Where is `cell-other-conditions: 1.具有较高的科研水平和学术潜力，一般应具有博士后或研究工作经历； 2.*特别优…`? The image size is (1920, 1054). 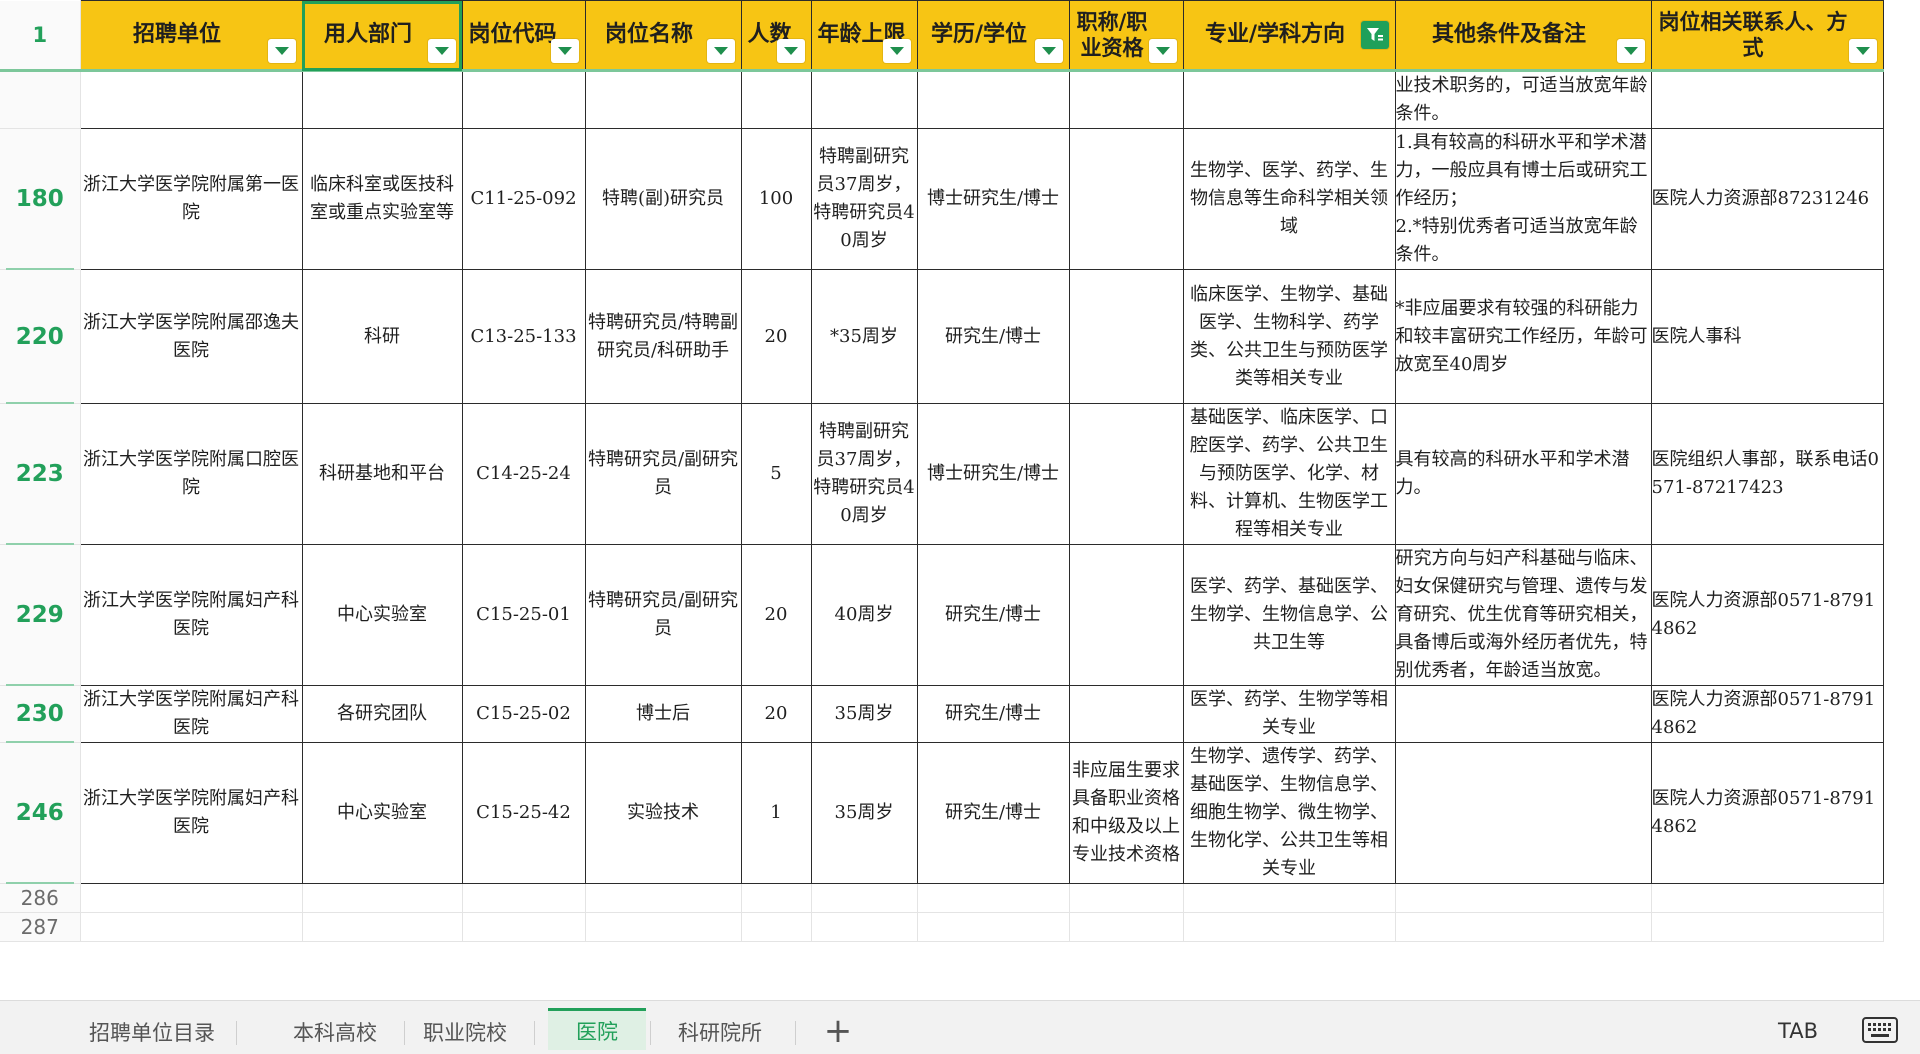
cell-other-conditions: 1.具有较高的科研水平和学术潜力，一般应具有博士后或研究工作经历； 2.*特别优… is located at coordinates (1523, 199).